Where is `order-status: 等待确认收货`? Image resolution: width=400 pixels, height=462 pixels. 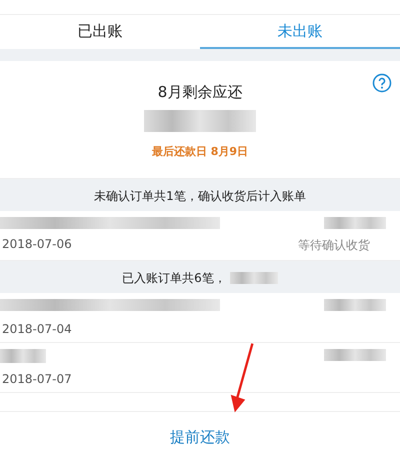 order-status: 等待确认收货 is located at coordinates (334, 245).